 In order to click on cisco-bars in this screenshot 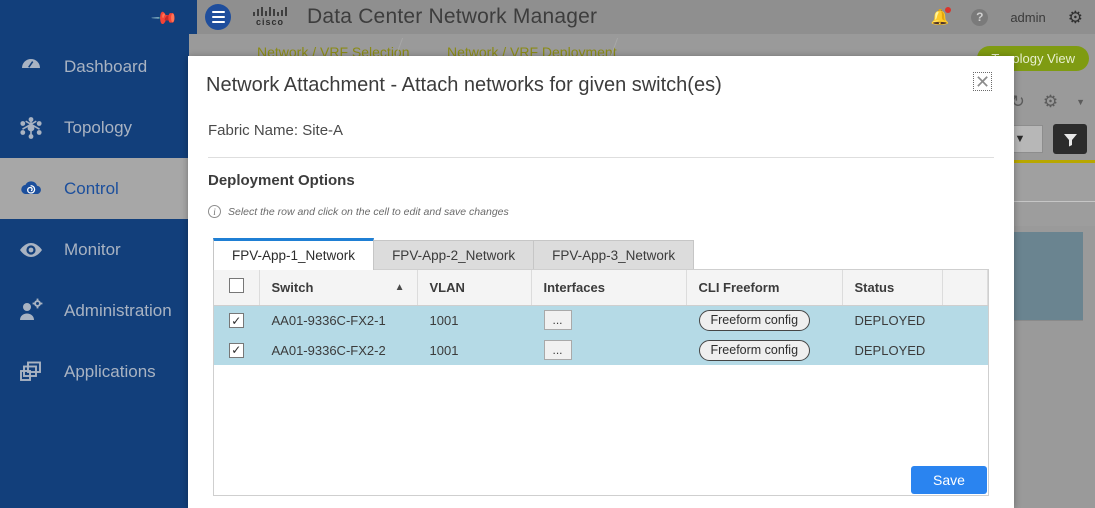, I will do `click(270, 11)`.